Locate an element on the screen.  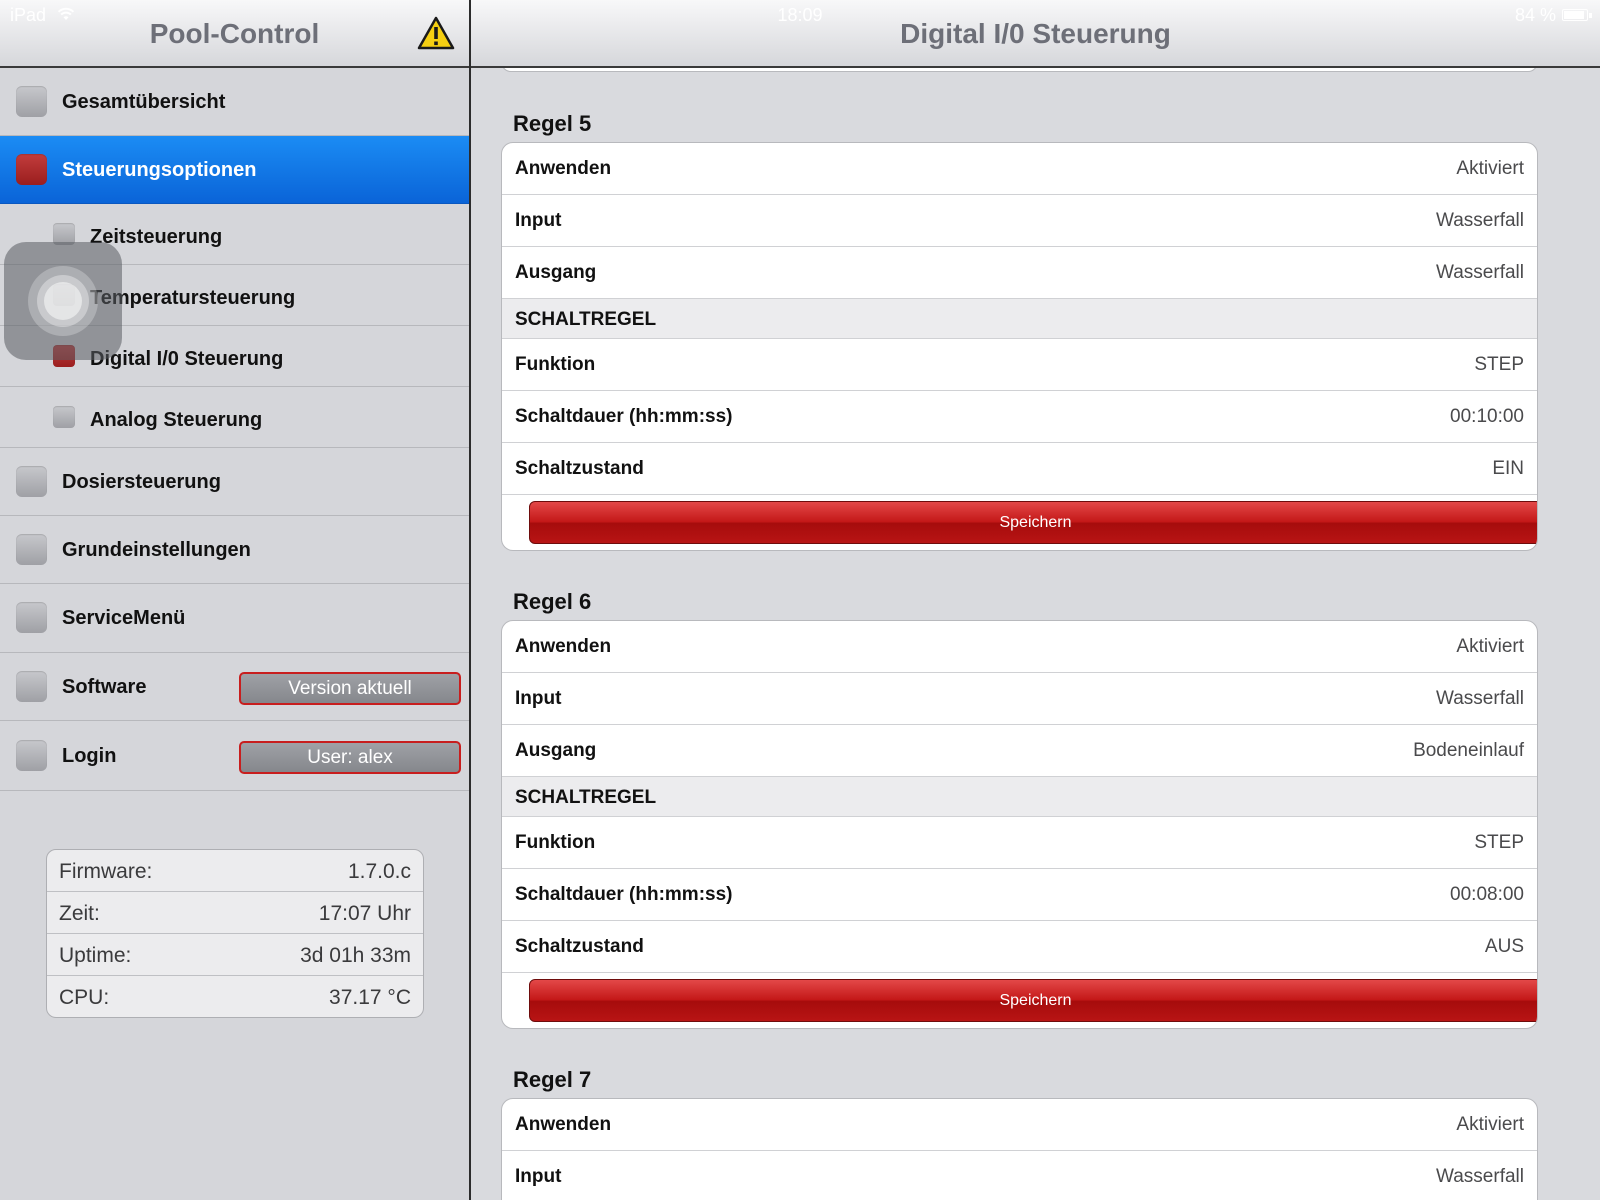
status-bar: iPad 18:09 84 % is located at coordinates (800, 14).